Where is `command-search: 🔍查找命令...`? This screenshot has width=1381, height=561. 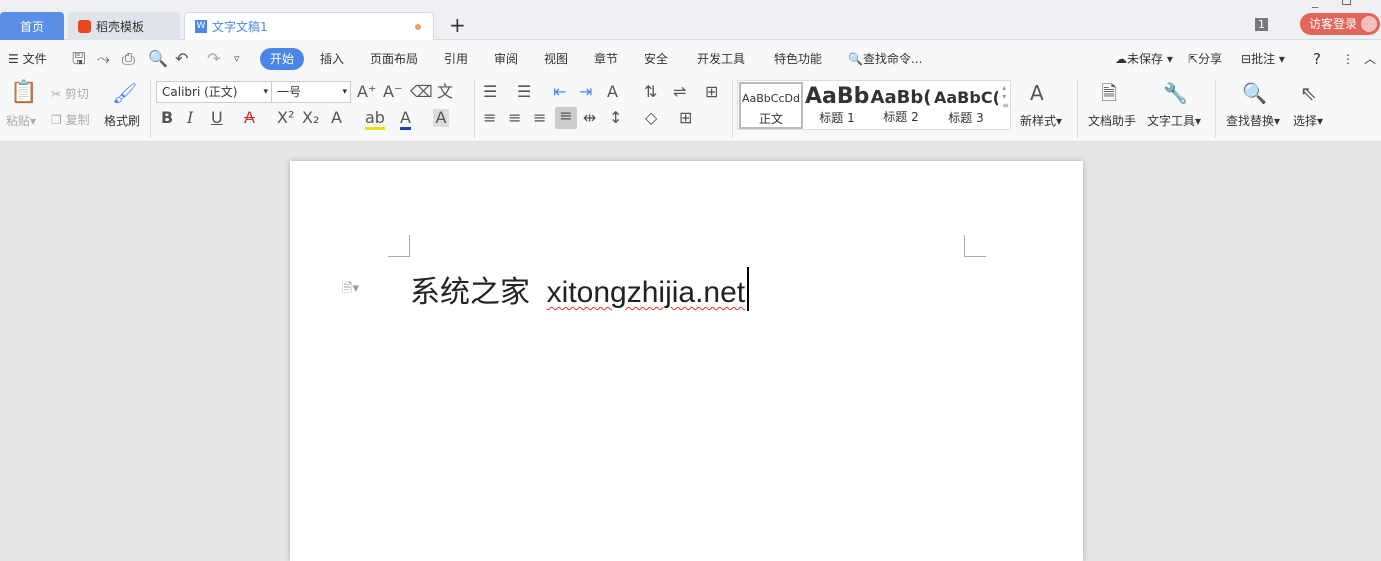 command-search: 🔍查找命令... is located at coordinates (885, 59).